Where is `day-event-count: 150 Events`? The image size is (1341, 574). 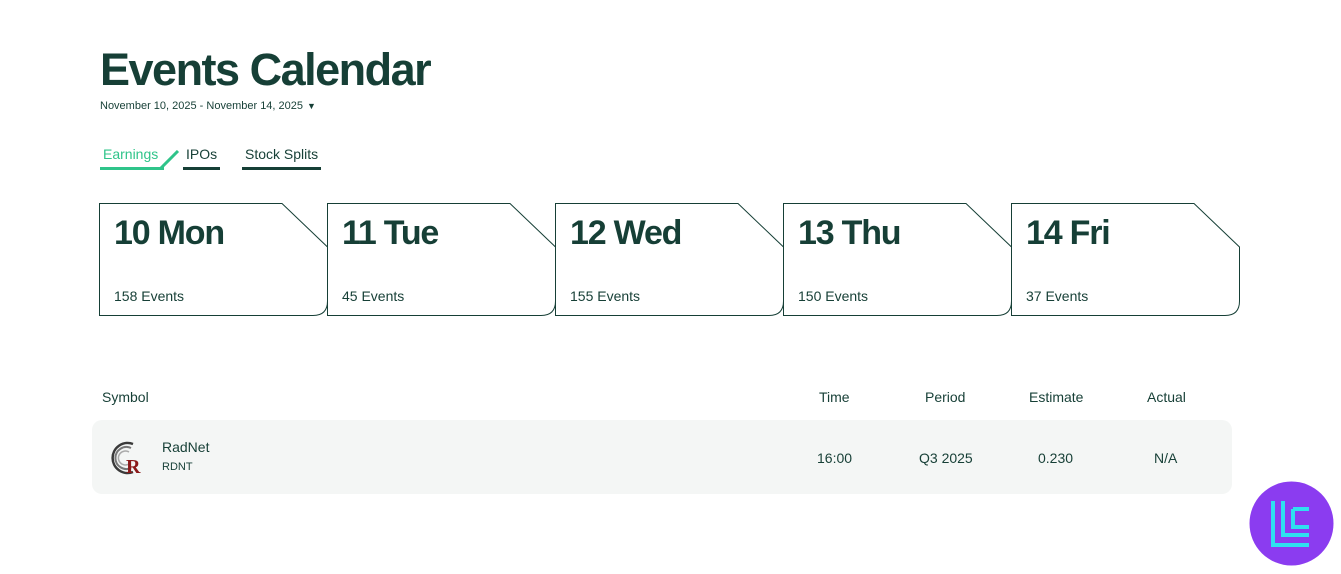
day-event-count: 150 Events is located at coordinates (833, 296).